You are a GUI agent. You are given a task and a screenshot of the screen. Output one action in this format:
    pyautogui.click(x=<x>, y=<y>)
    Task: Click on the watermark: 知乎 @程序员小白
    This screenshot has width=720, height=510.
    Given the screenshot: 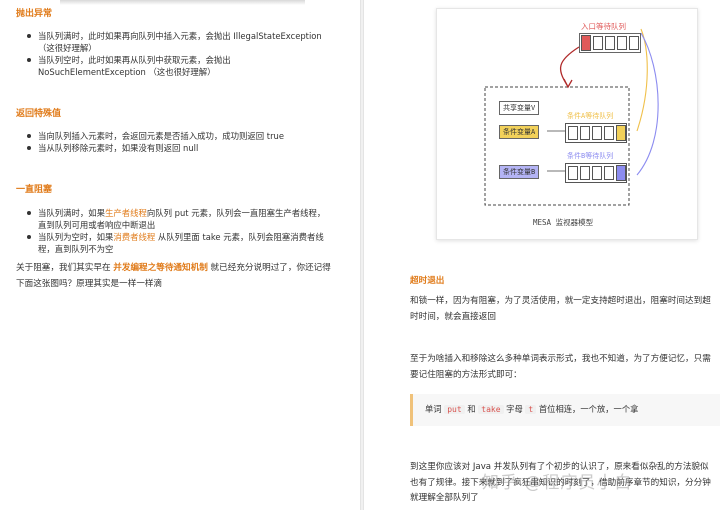 What is the action you would take?
    pyautogui.click(x=557, y=483)
    